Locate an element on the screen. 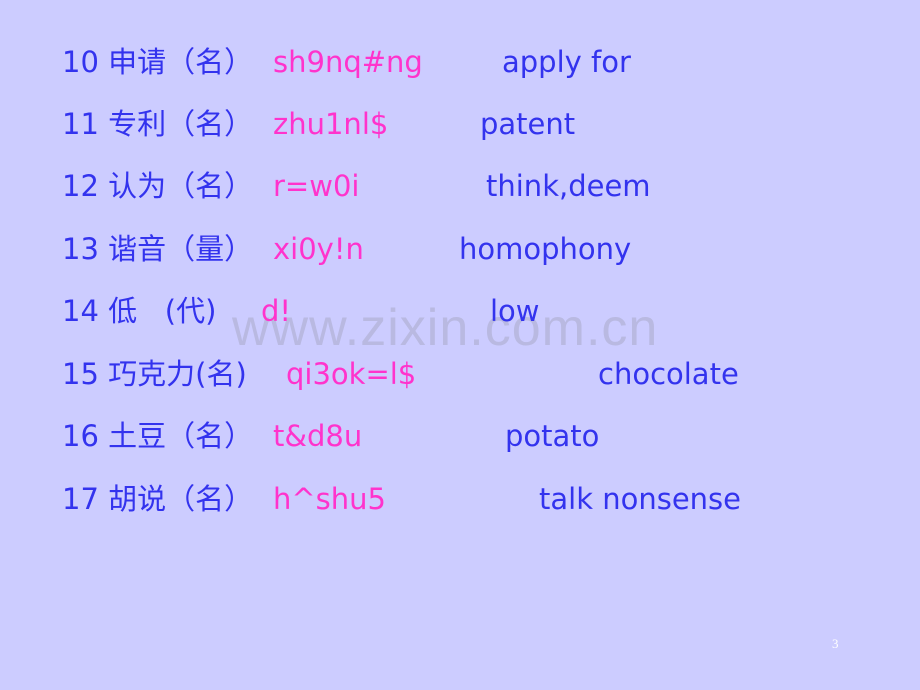 Image resolution: width=920 pixels, height=690 pixels. vocab-entry: 13 谐音（量） xi0y!n homophony is located at coordinates (460, 249).